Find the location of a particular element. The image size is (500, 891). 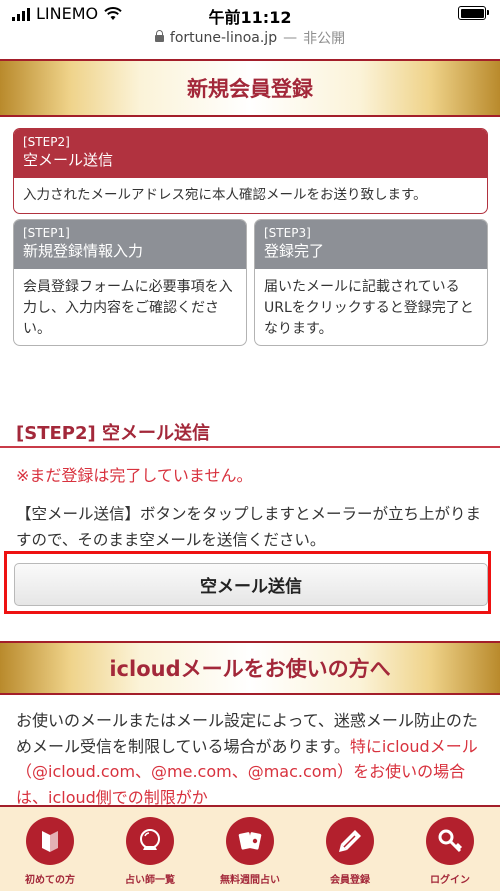

tab-beginner: 初めての方 is located at coordinates (50, 849).